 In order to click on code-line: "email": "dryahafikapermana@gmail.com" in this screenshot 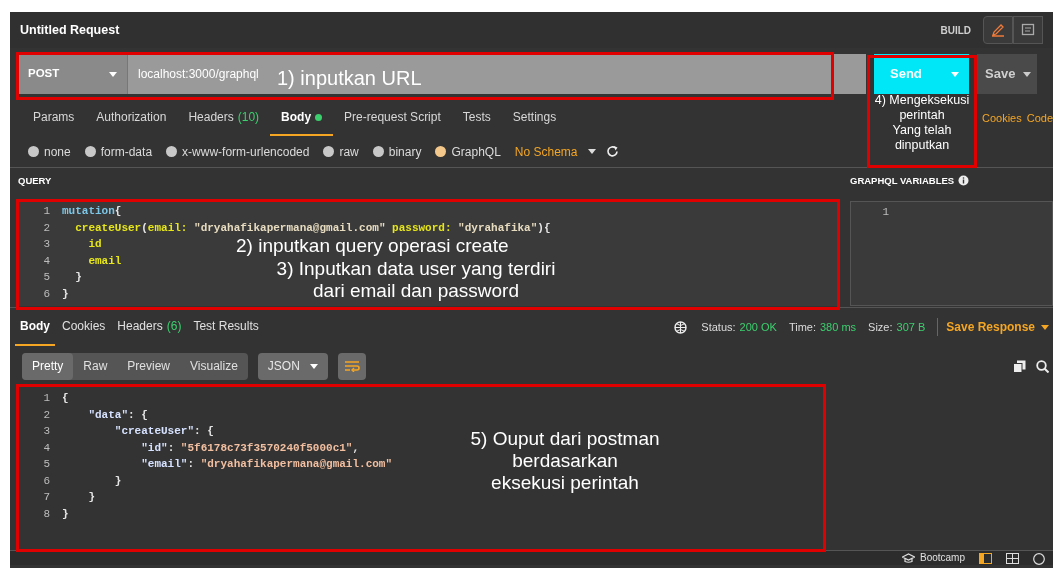, I will do `click(266, 464)`.